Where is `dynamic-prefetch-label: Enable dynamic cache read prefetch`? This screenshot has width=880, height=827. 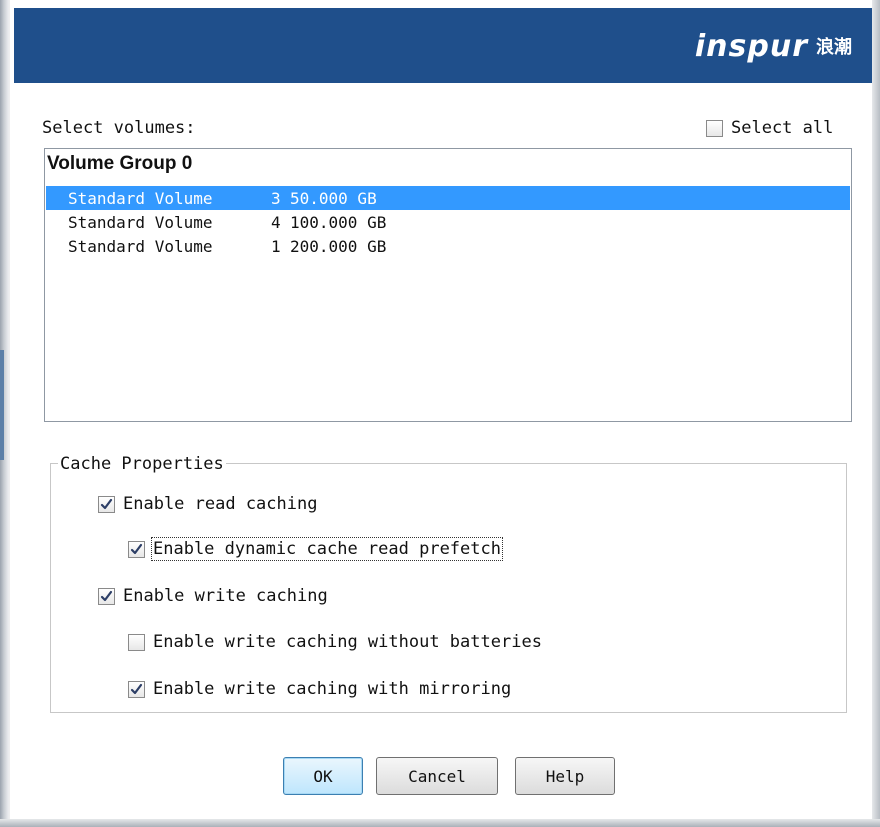 dynamic-prefetch-label: Enable dynamic cache read prefetch is located at coordinates (327, 549).